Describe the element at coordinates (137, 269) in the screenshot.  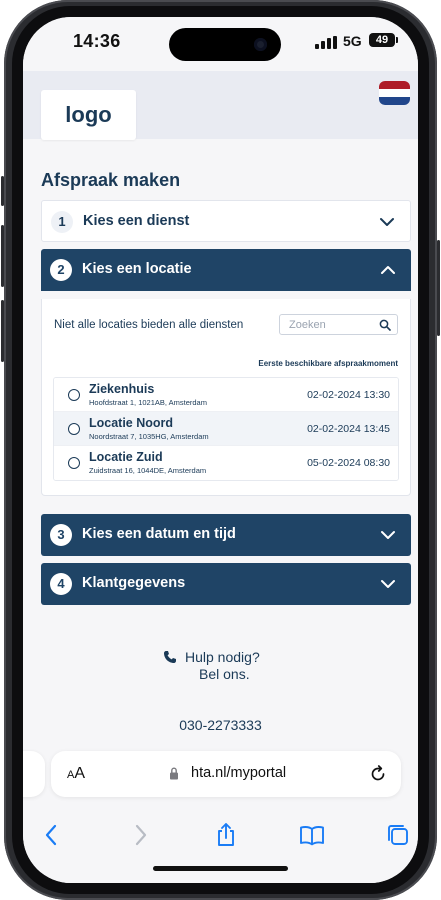
I see `step-label: Kies een locatie` at that location.